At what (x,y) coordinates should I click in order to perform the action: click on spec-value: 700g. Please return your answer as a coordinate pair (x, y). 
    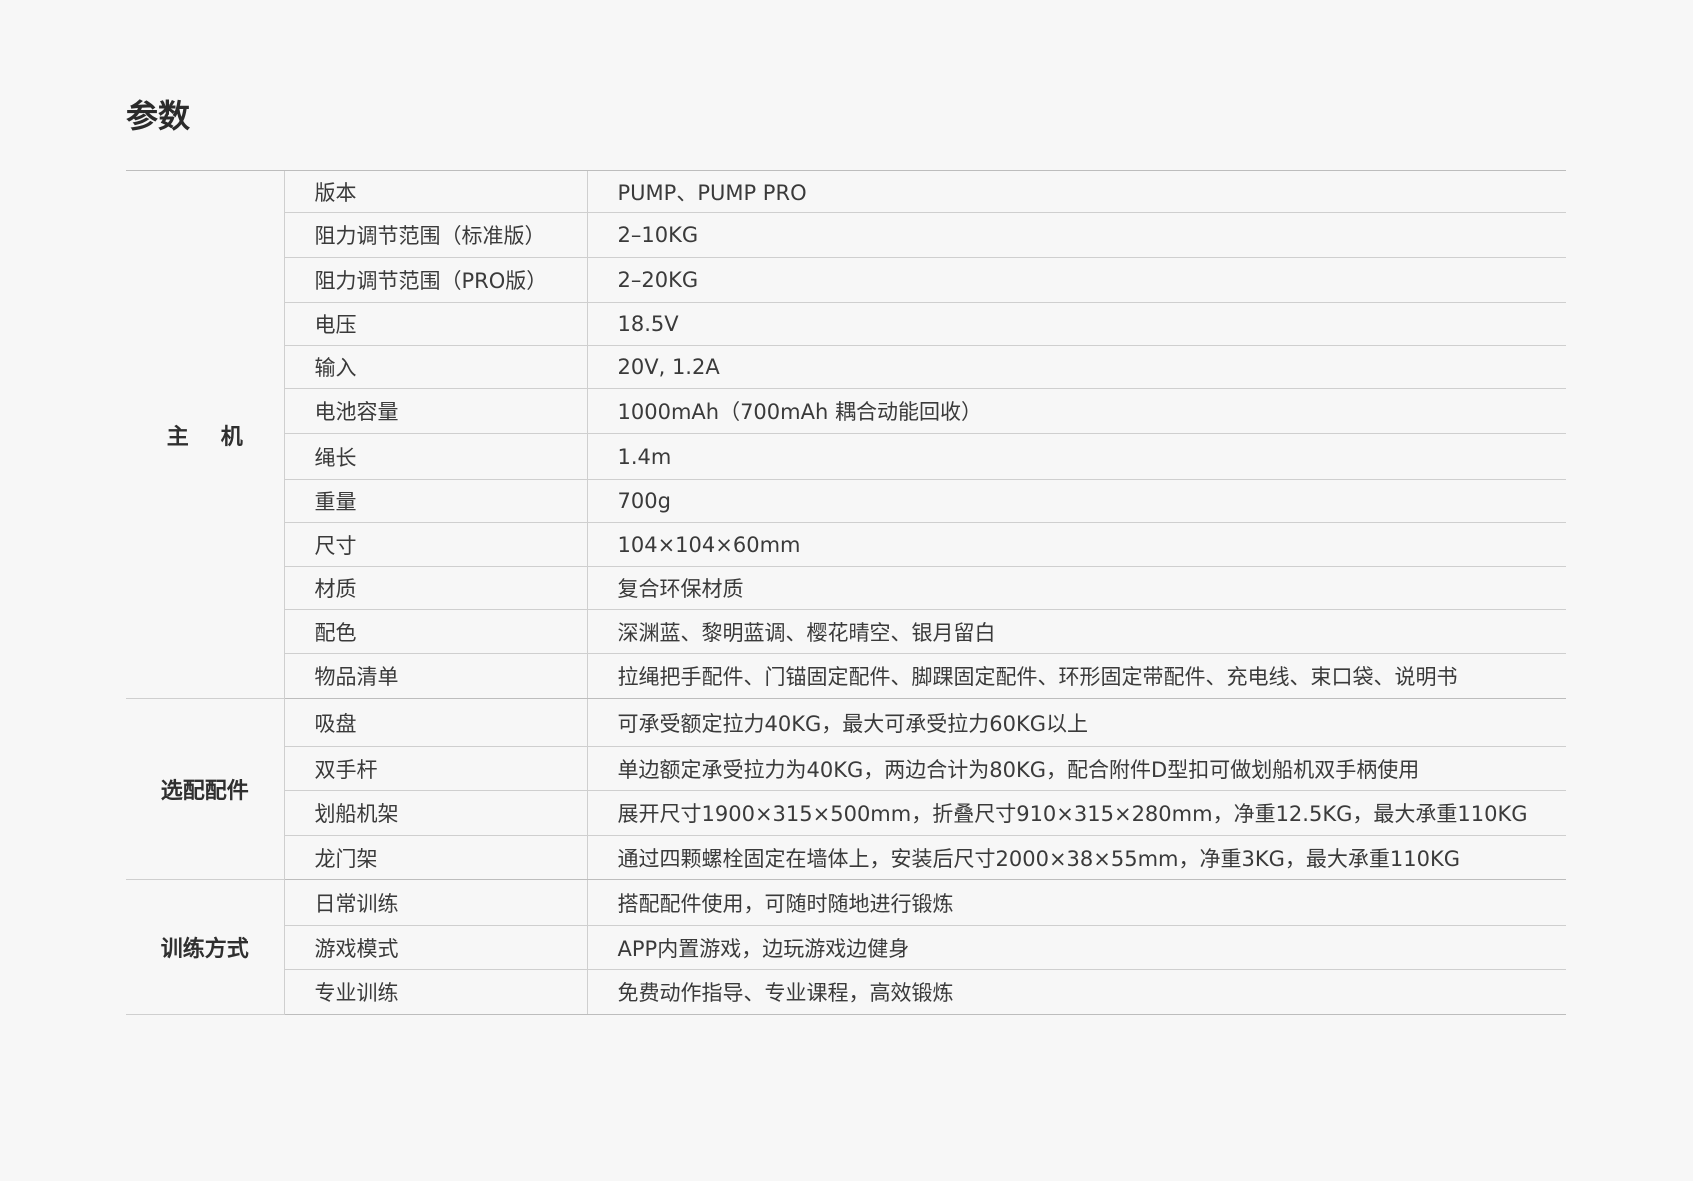
    Looking at the image, I should click on (1076, 501).